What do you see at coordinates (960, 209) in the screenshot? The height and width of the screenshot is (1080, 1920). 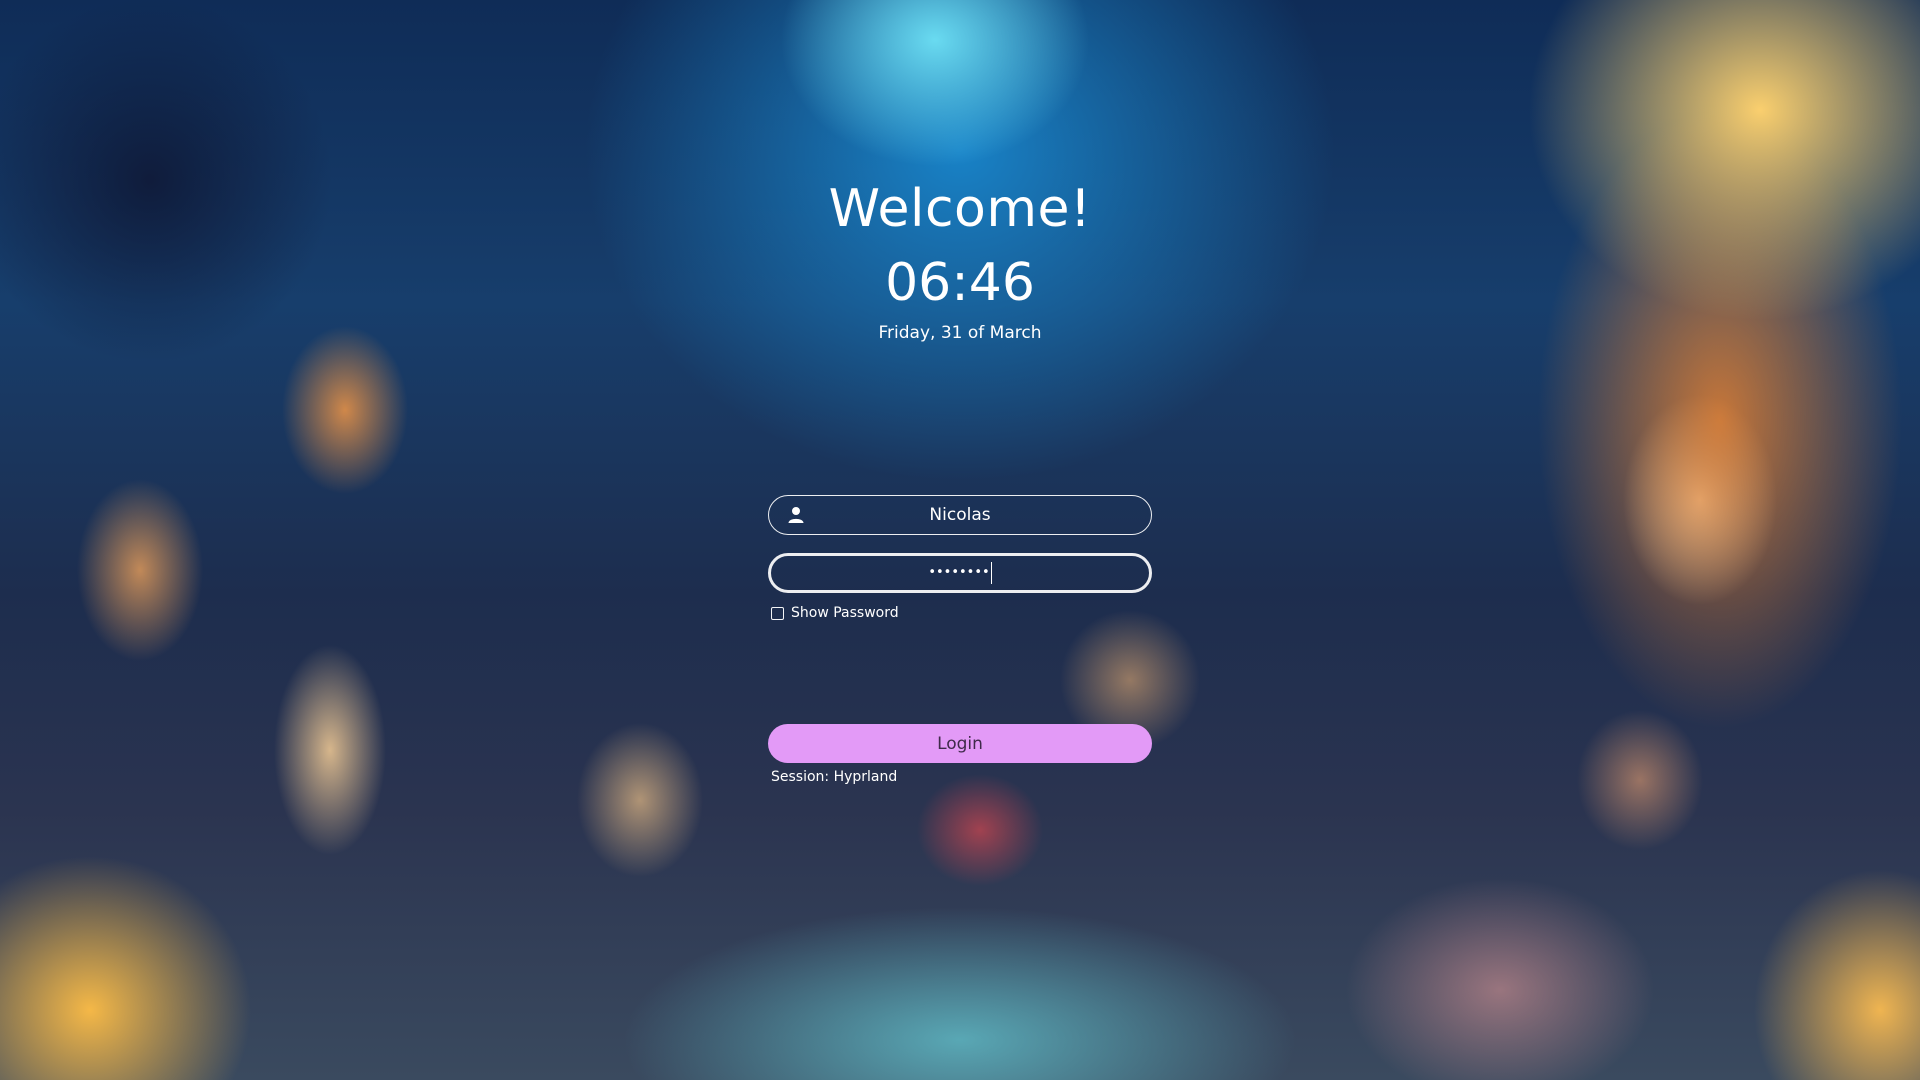 I see `welcome-heading: Welcome!` at bounding box center [960, 209].